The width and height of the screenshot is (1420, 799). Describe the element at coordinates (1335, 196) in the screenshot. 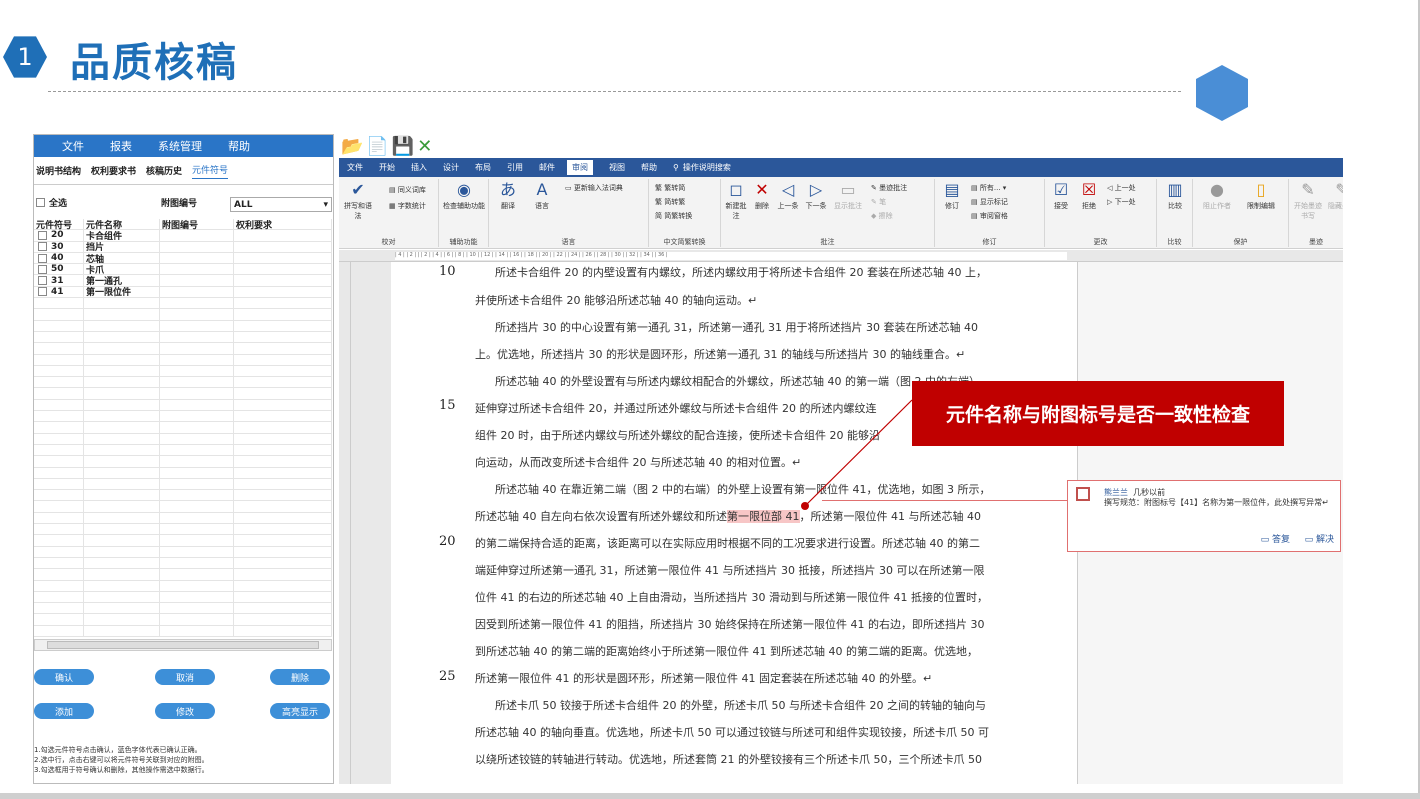

I see `hide-ink-button: ✎隐藏墨迹` at that location.